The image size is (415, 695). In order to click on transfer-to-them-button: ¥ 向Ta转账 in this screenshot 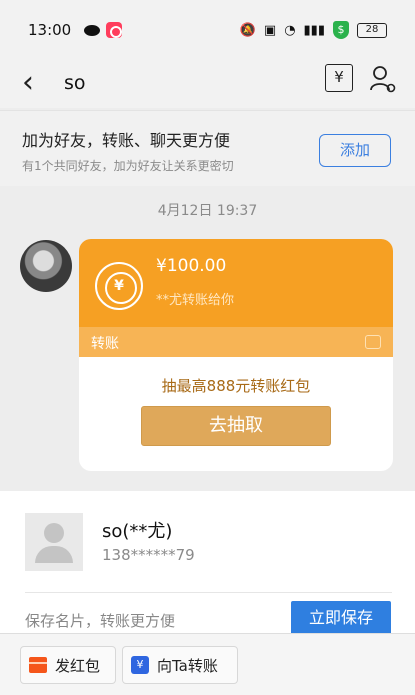, I will do `click(180, 665)`.